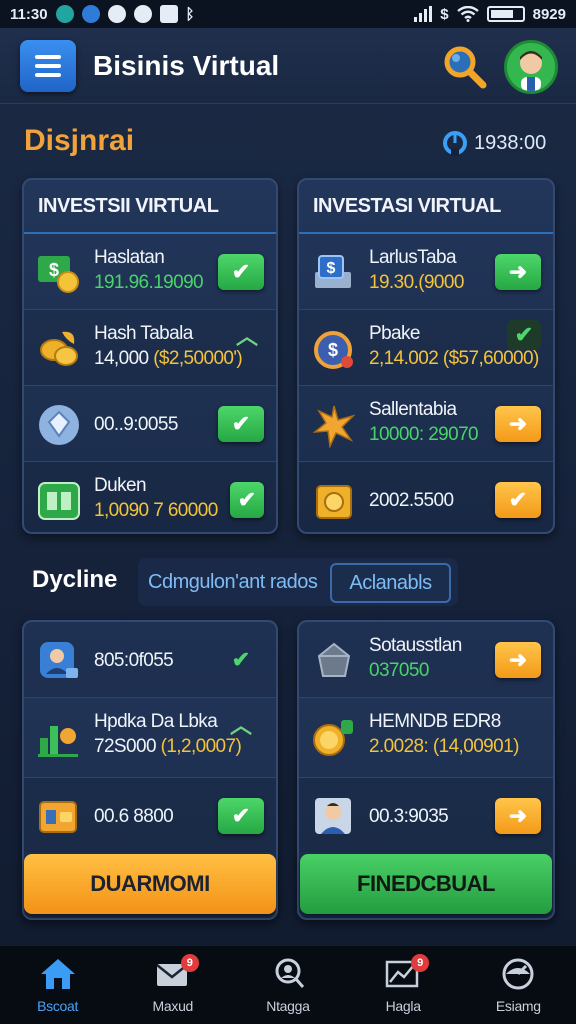 The height and width of the screenshot is (1024, 576). Describe the element at coordinates (48, 66) in the screenshot. I see `menu-button` at that location.